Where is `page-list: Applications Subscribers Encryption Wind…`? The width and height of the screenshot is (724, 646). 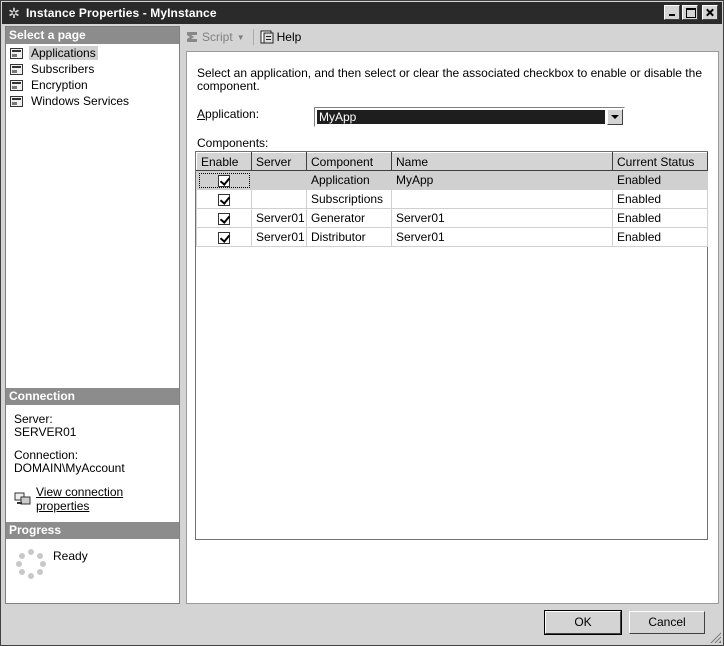 page-list: Applications Subscribers Encryption Wind… is located at coordinates (92, 77).